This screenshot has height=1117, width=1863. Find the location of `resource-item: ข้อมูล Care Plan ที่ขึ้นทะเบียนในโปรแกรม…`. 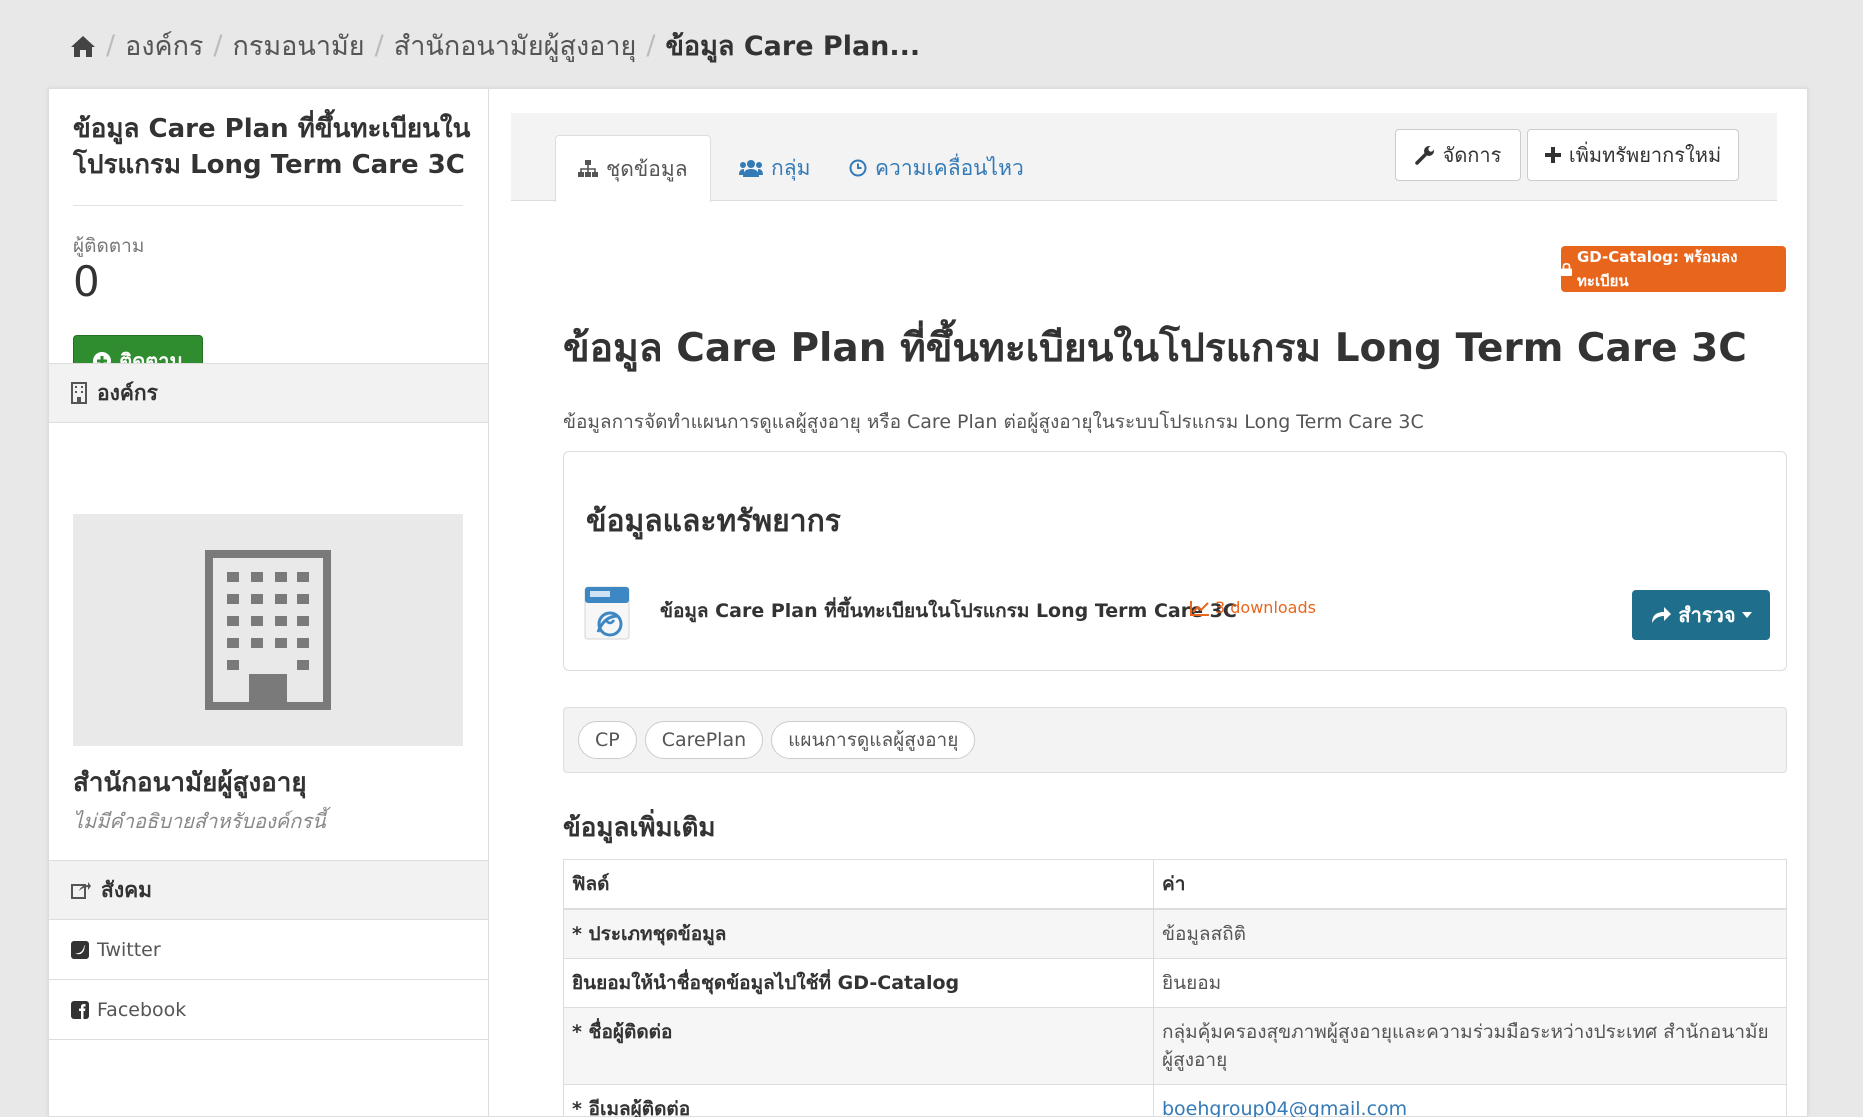

resource-item: ข้อมูล Care Plan ที่ขึ้นทะเบียนในโปรแกรม… is located at coordinates (1177, 616).